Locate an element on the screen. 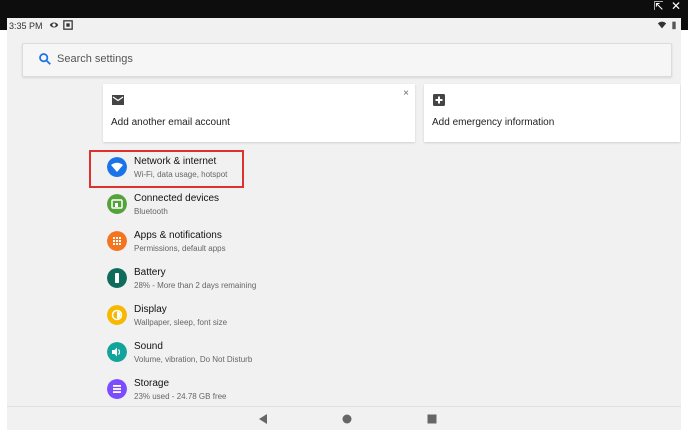 This screenshot has width=688, height=446. battery-icon is located at coordinates (117, 278).